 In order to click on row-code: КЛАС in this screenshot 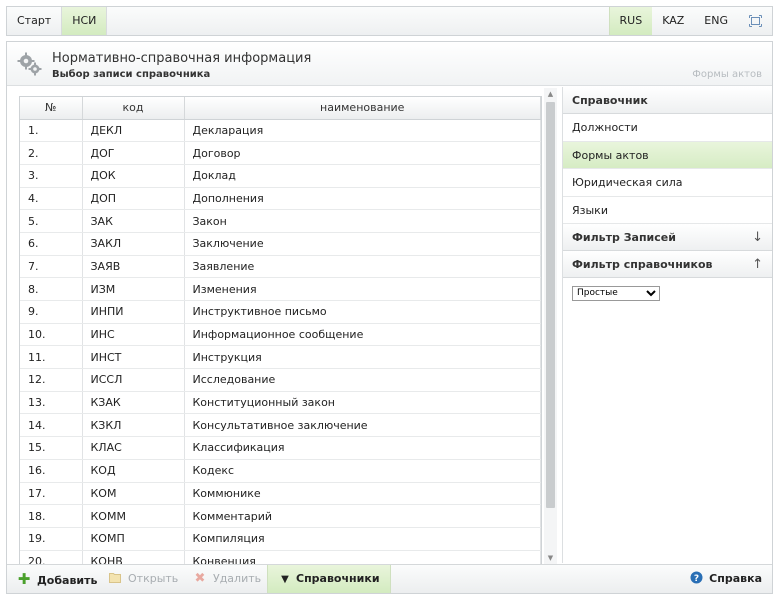, I will do `click(133, 448)`.